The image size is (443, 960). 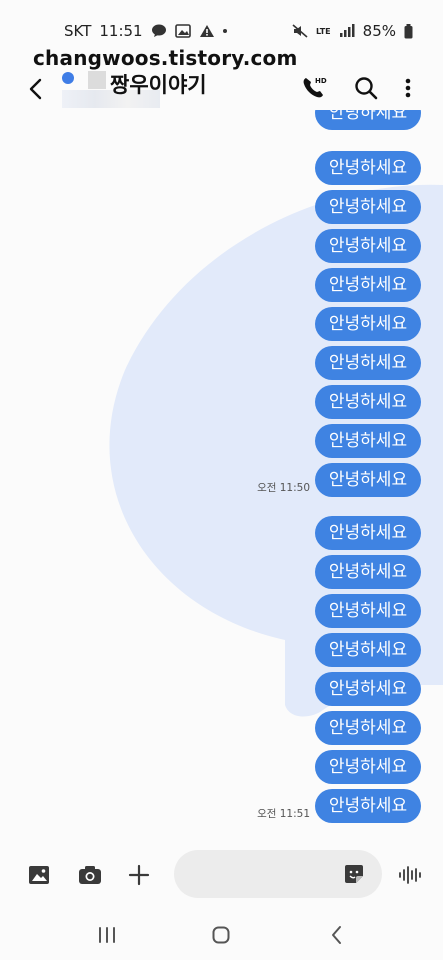 I want to click on home-button, so click(x=221, y=935).